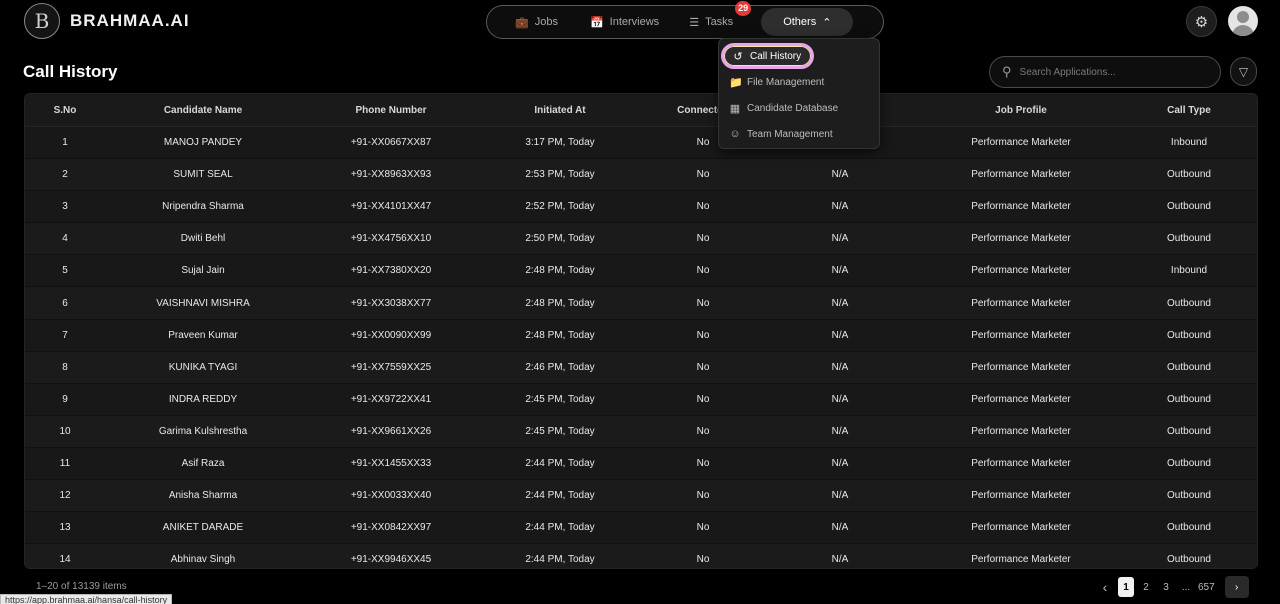  Describe the element at coordinates (391, 560) in the screenshot. I see `cell-phone-number: +91-XX9946XX45` at that location.